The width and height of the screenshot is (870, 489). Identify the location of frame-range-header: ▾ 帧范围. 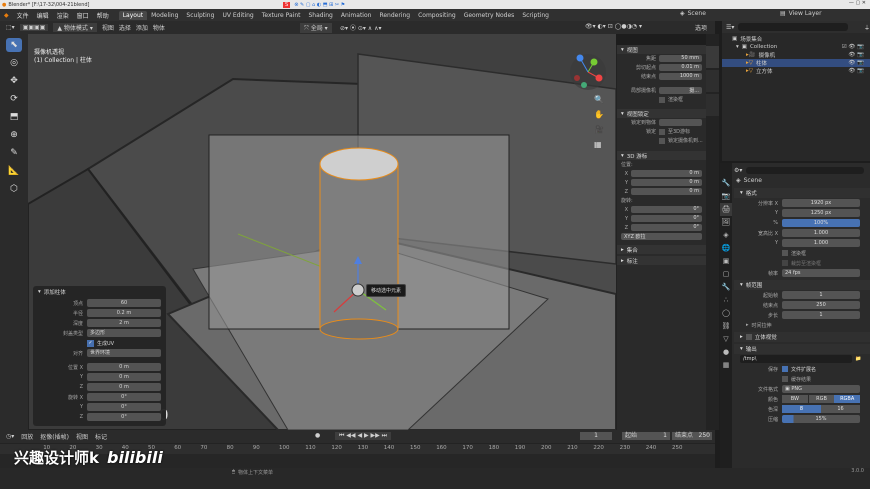
(802, 285).